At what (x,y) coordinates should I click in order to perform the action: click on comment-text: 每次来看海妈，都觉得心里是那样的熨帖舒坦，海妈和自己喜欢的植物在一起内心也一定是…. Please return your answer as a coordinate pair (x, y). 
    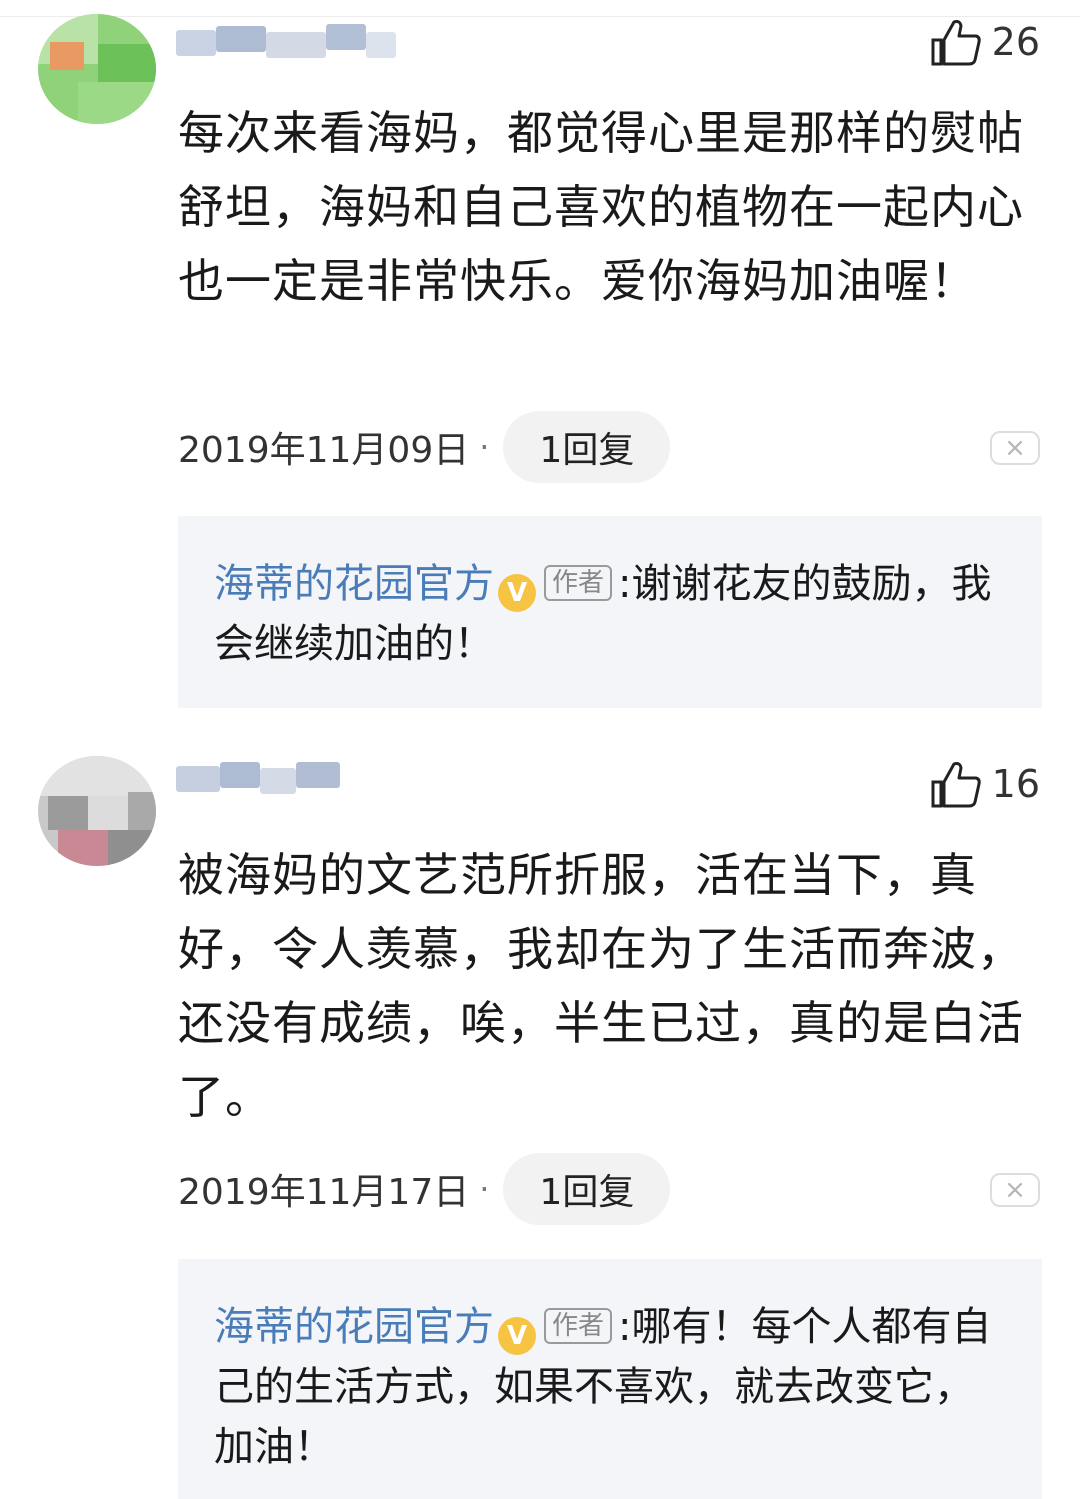
    Looking at the image, I should click on (601, 207).